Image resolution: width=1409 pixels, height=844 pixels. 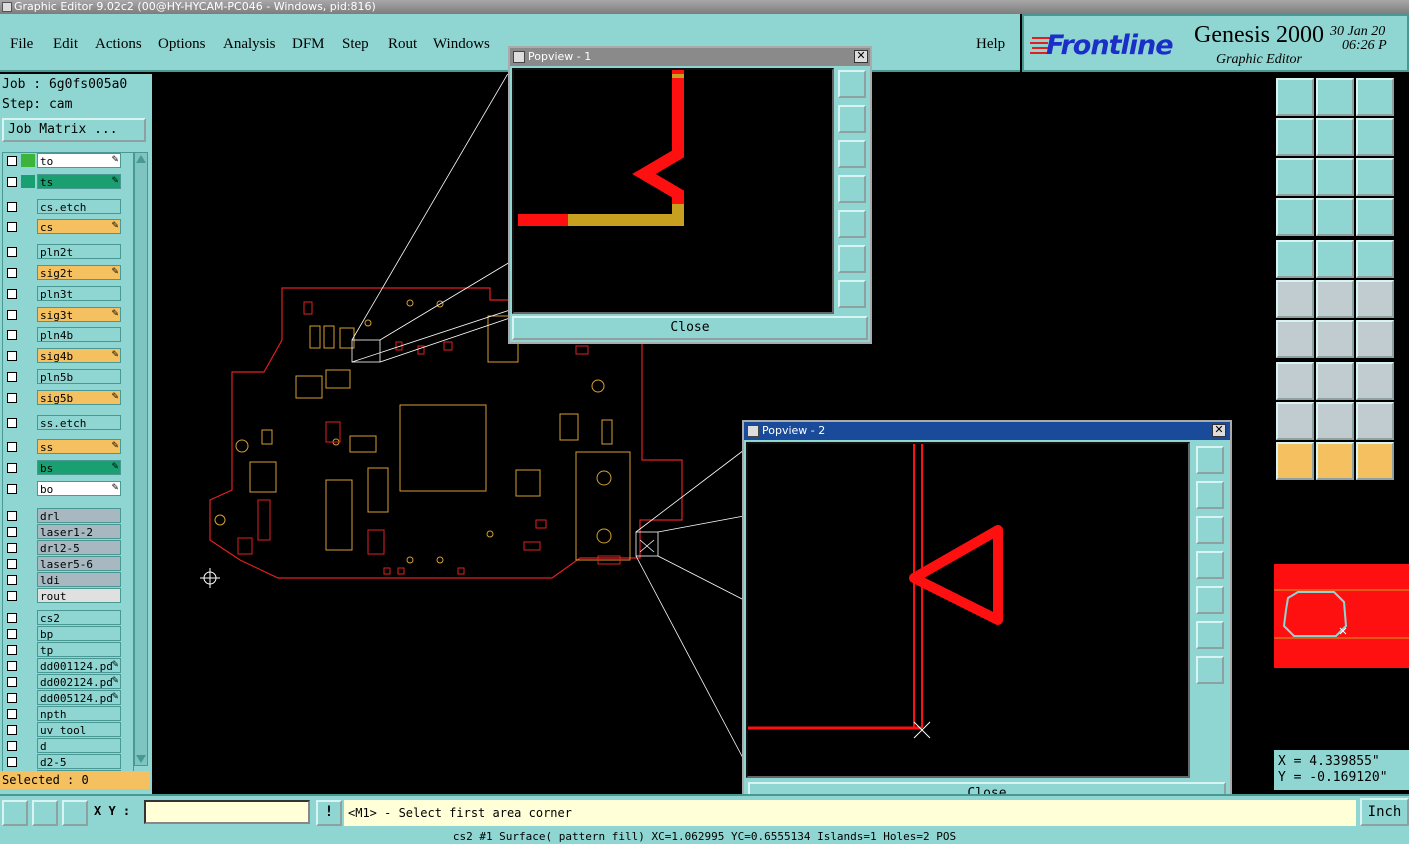 I want to click on snap-icon, so click(x=15, y=813).